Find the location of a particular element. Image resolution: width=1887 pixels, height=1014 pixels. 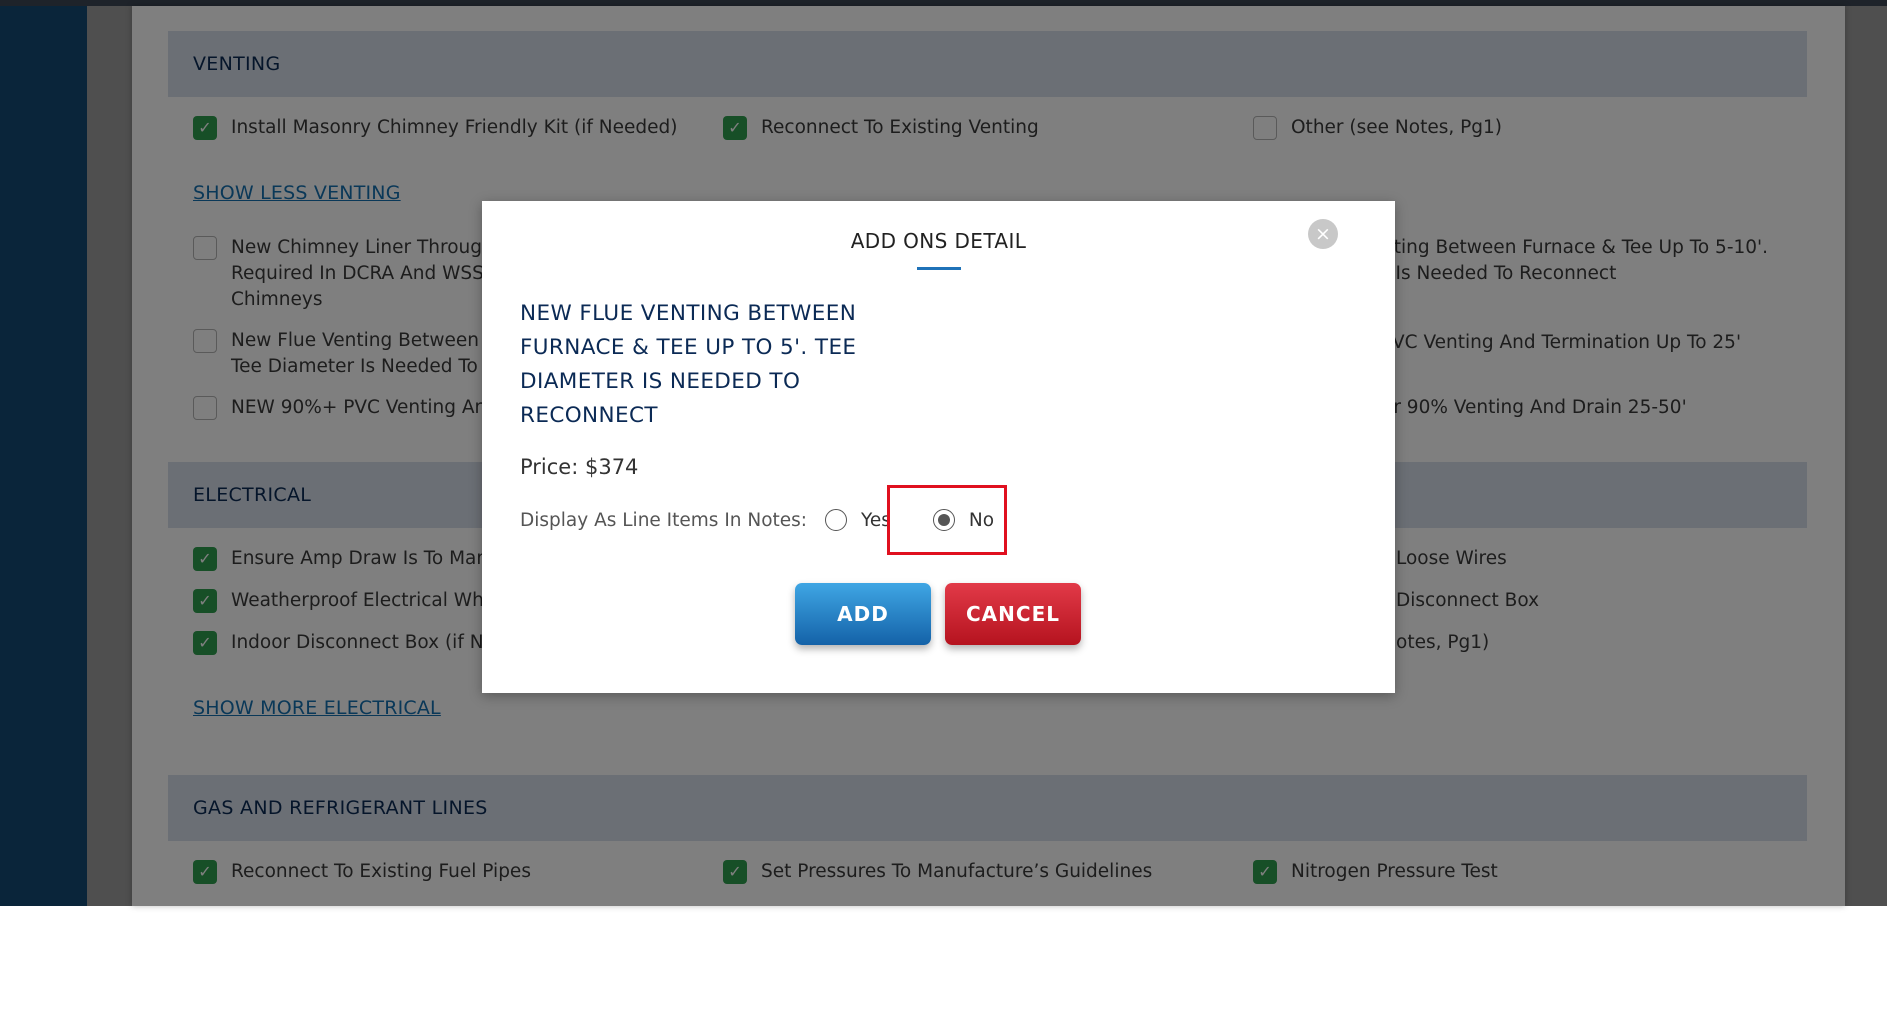

add-button: ADD is located at coordinates (863, 614).